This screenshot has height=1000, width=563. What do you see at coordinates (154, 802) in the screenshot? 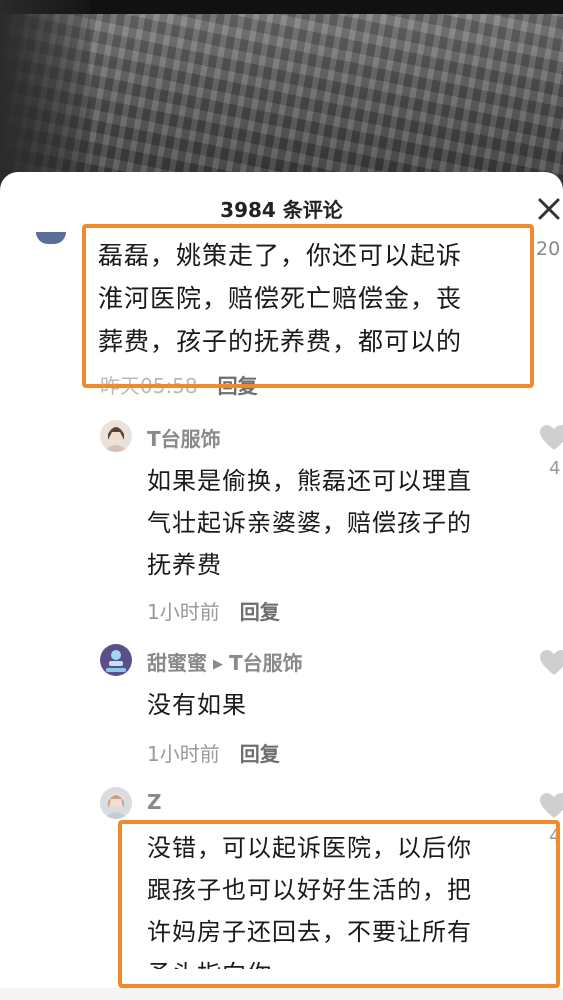
I see `reply-username: Z` at bounding box center [154, 802].